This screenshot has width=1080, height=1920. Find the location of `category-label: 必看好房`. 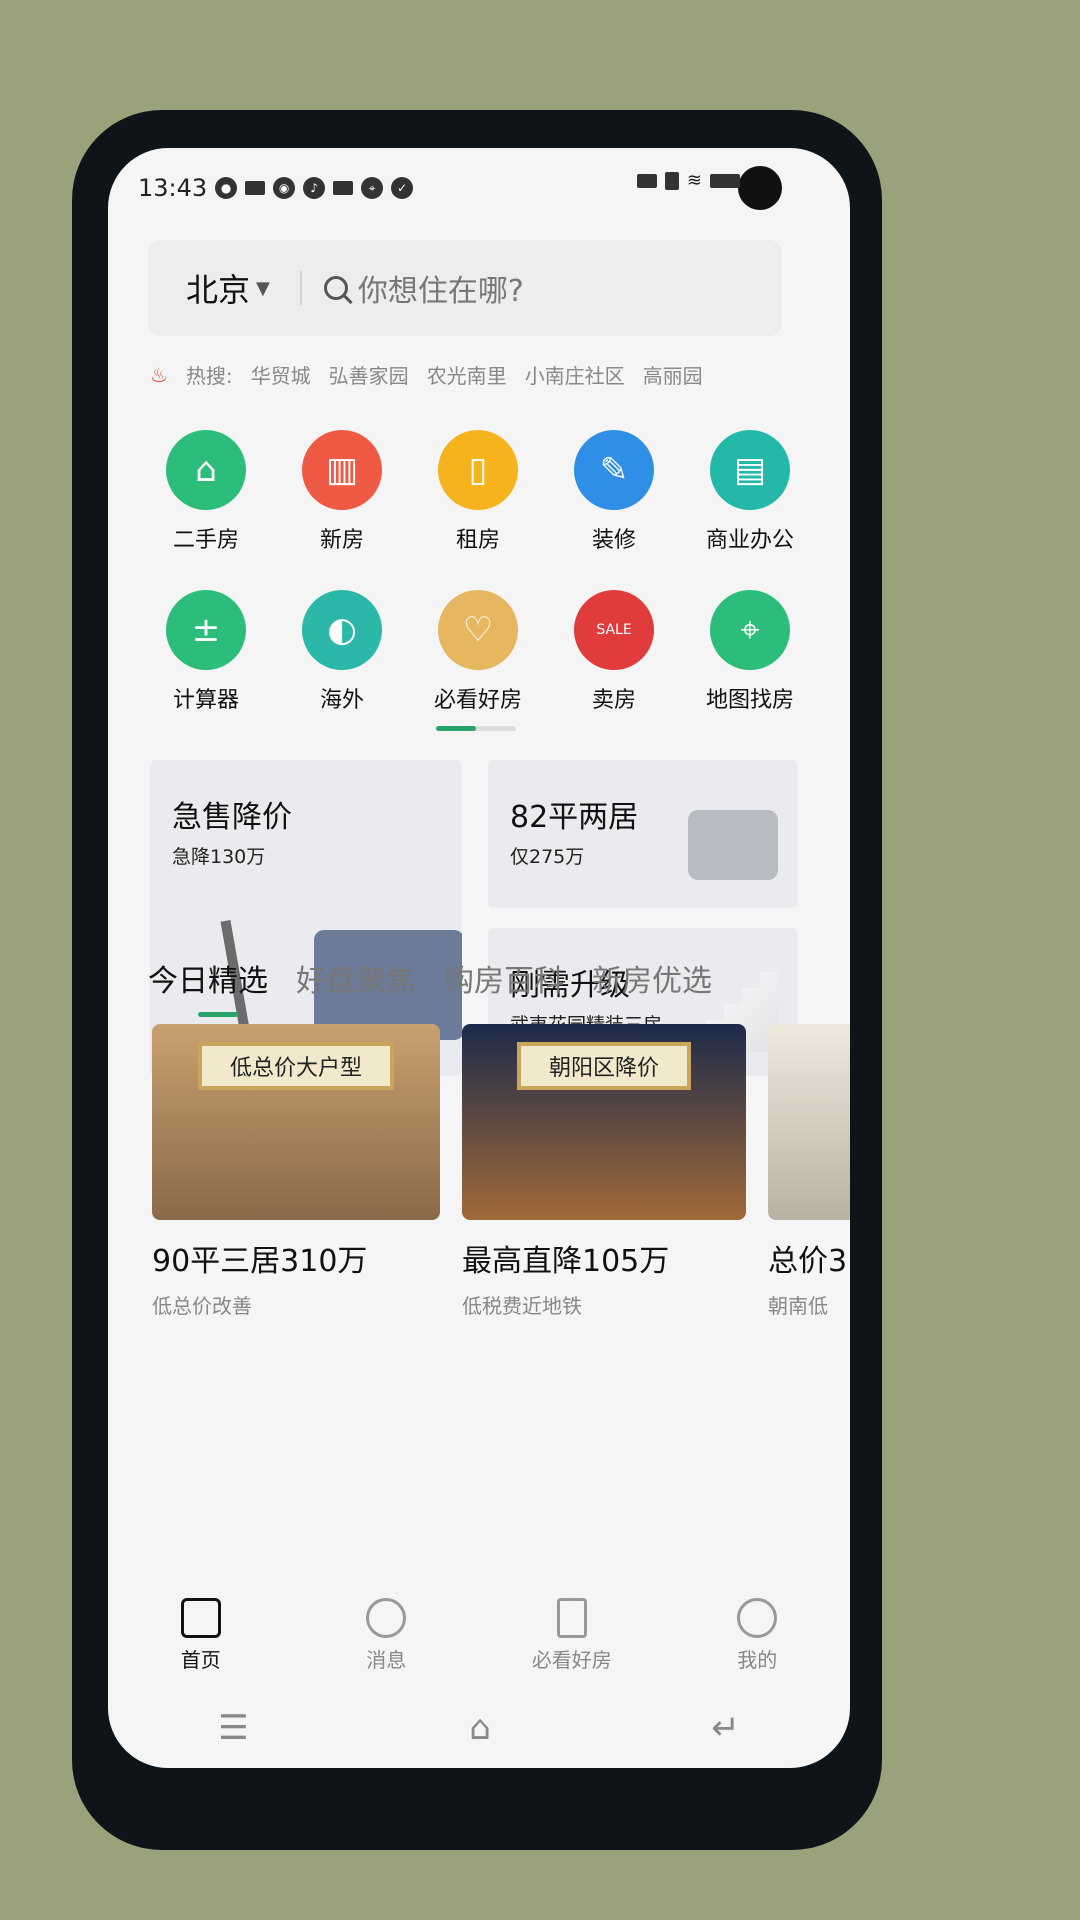

category-label: 必看好房 is located at coordinates (477, 700).